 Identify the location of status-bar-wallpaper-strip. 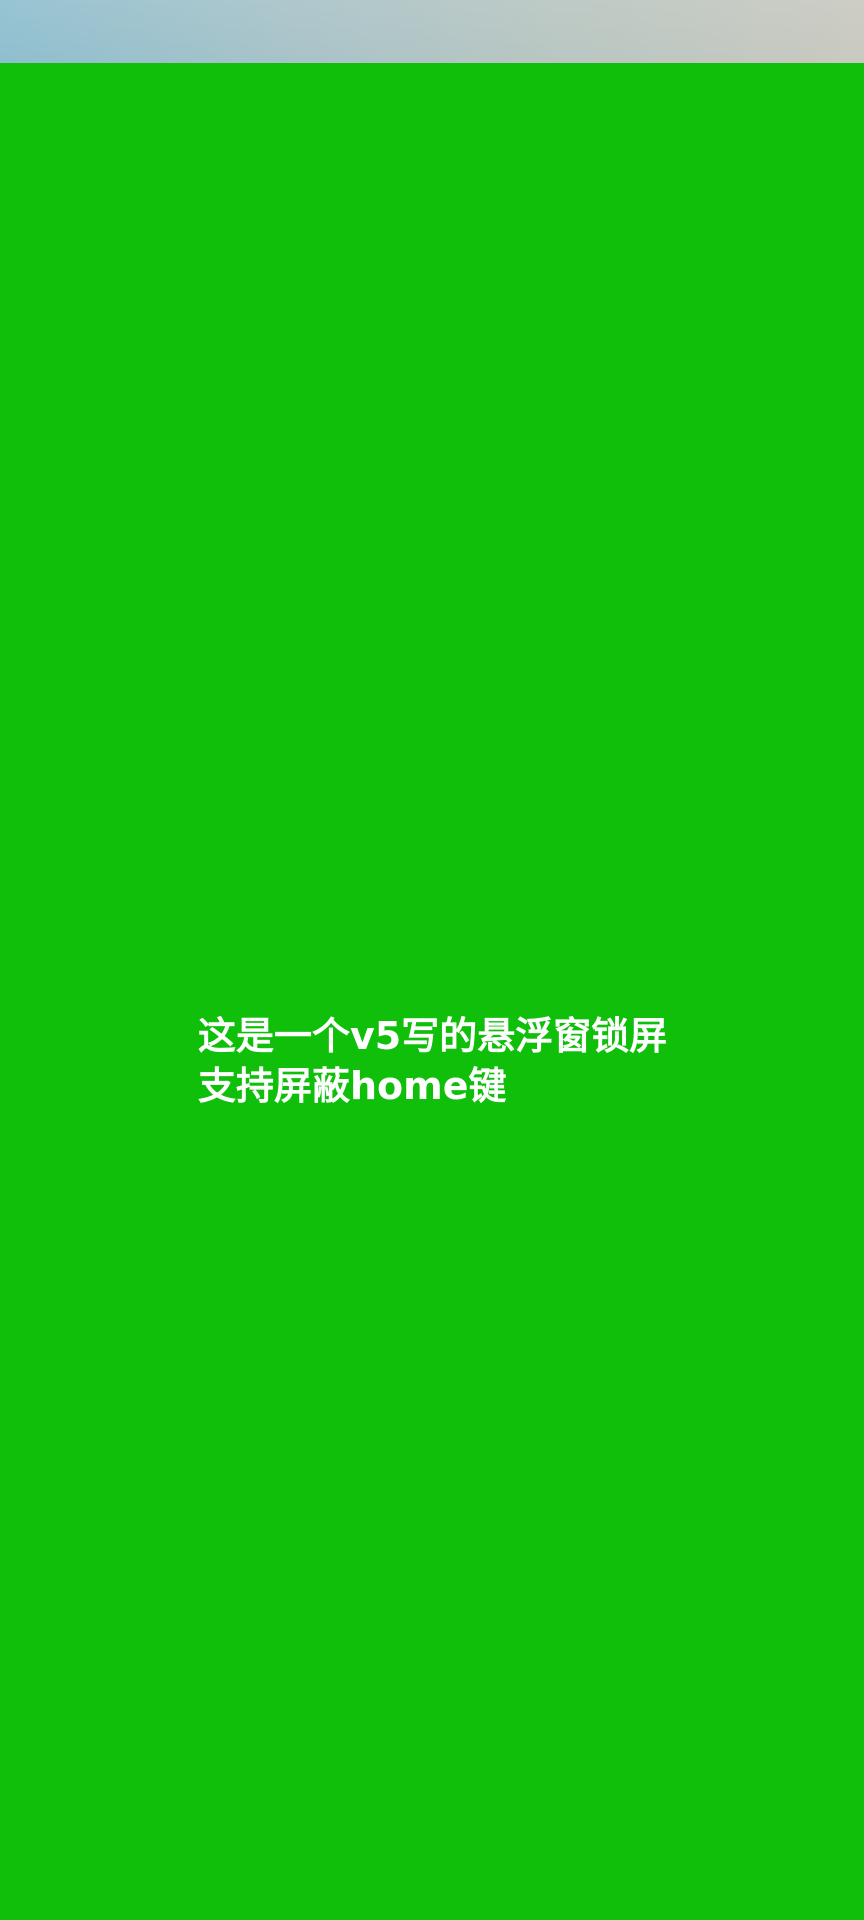
(432, 31).